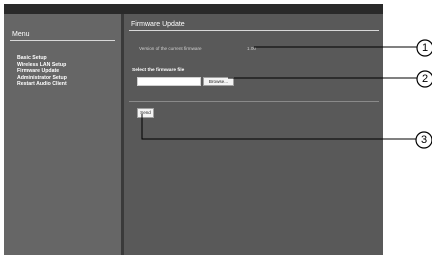 Image resolution: width=432 pixels, height=259 pixels. Describe the element at coordinates (278, 127) in the screenshot. I see `callout-3-leader` at that location.